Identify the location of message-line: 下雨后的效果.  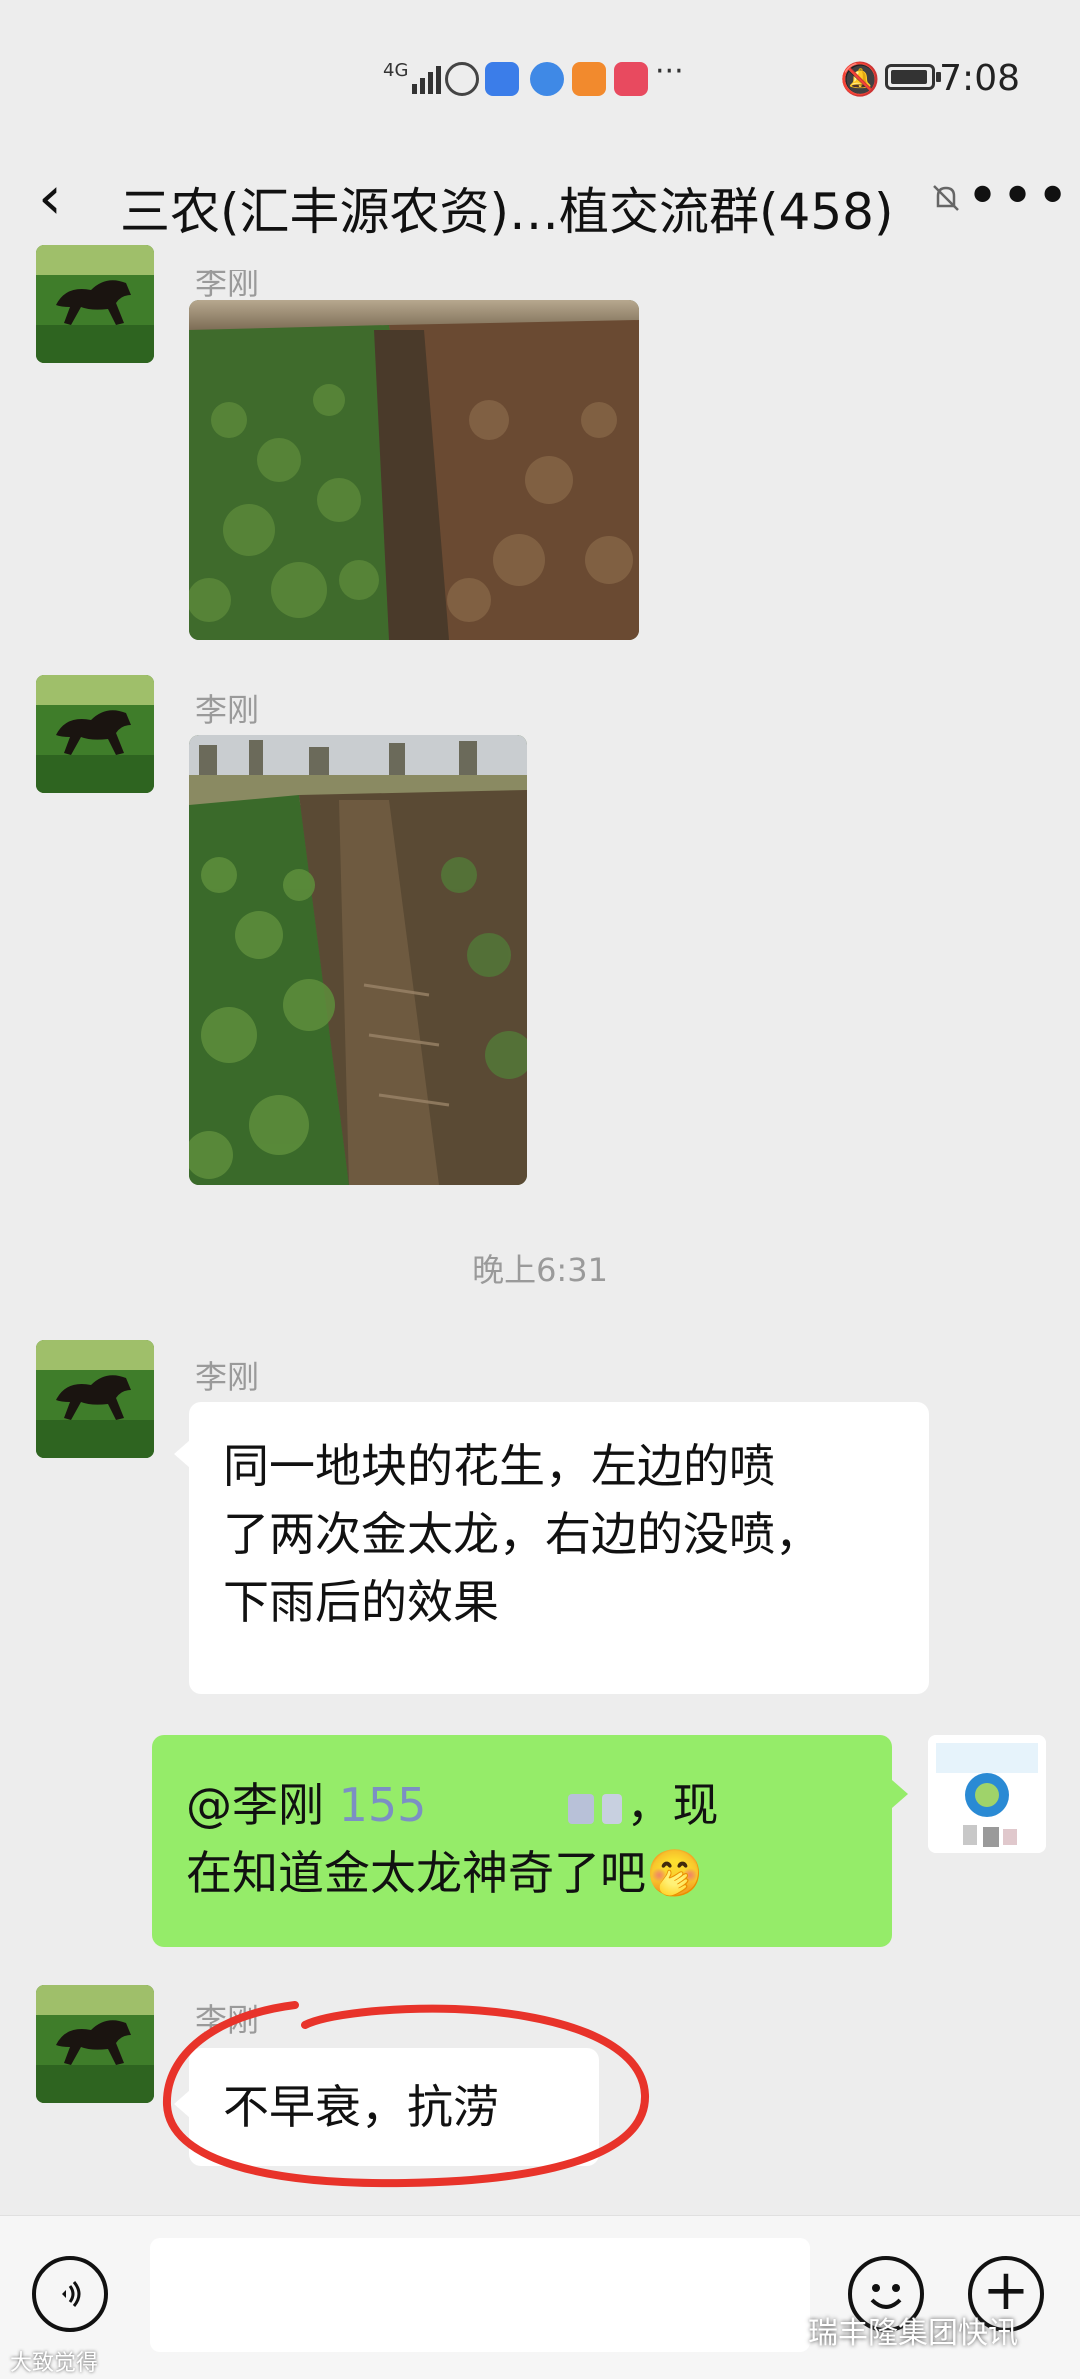
(361, 1602).